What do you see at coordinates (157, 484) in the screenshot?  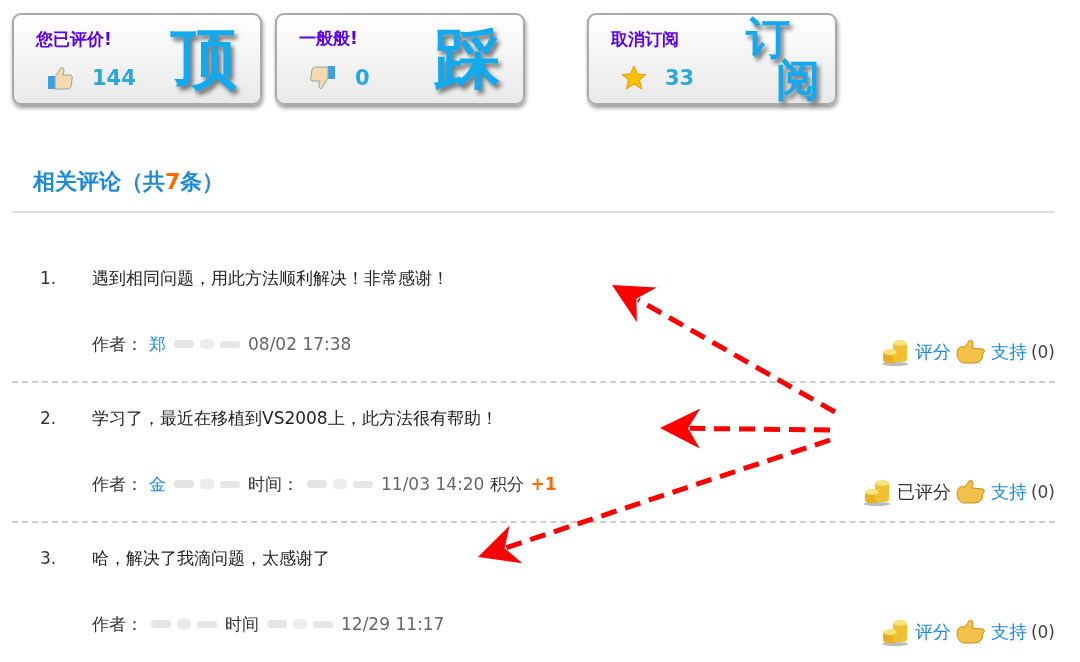 I see `author-link: 金` at bounding box center [157, 484].